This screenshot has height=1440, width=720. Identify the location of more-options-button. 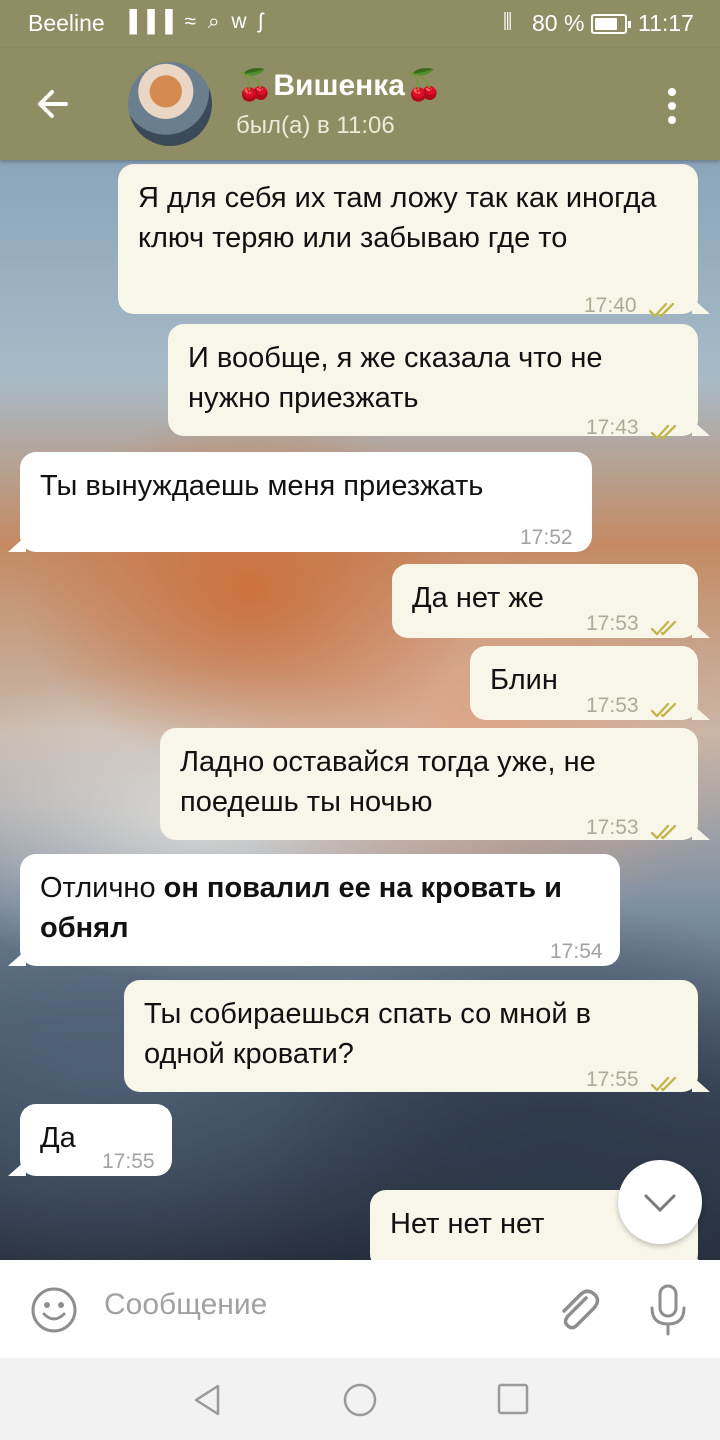
(672, 106).